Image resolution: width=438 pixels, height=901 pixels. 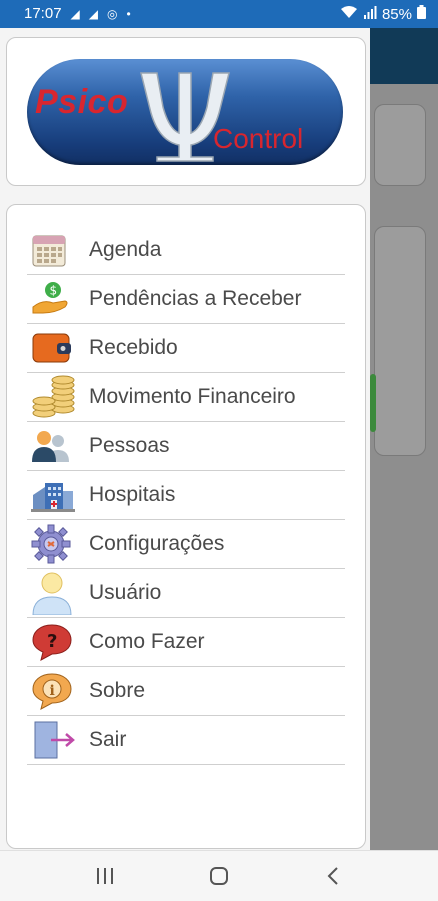 I want to click on menu-item-label: Sobre, so click(x=117, y=690).